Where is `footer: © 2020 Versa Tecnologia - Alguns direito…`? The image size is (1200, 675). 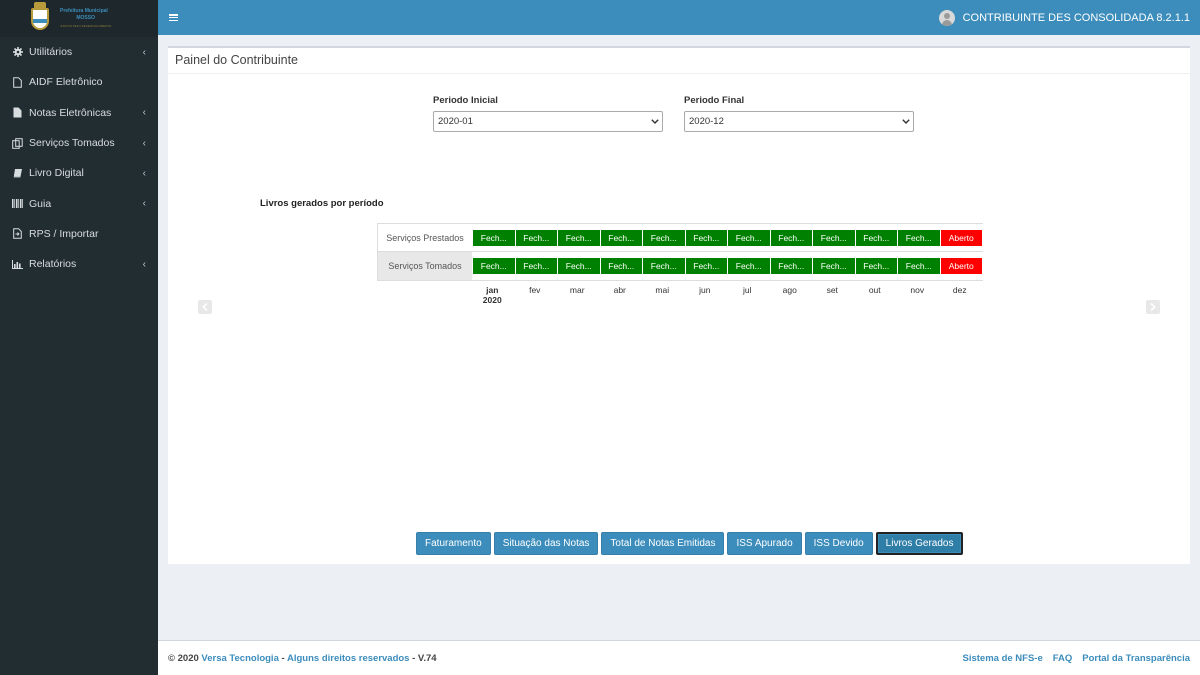
footer: © 2020 Versa Tecnologia - Alguns direito… is located at coordinates (679, 657).